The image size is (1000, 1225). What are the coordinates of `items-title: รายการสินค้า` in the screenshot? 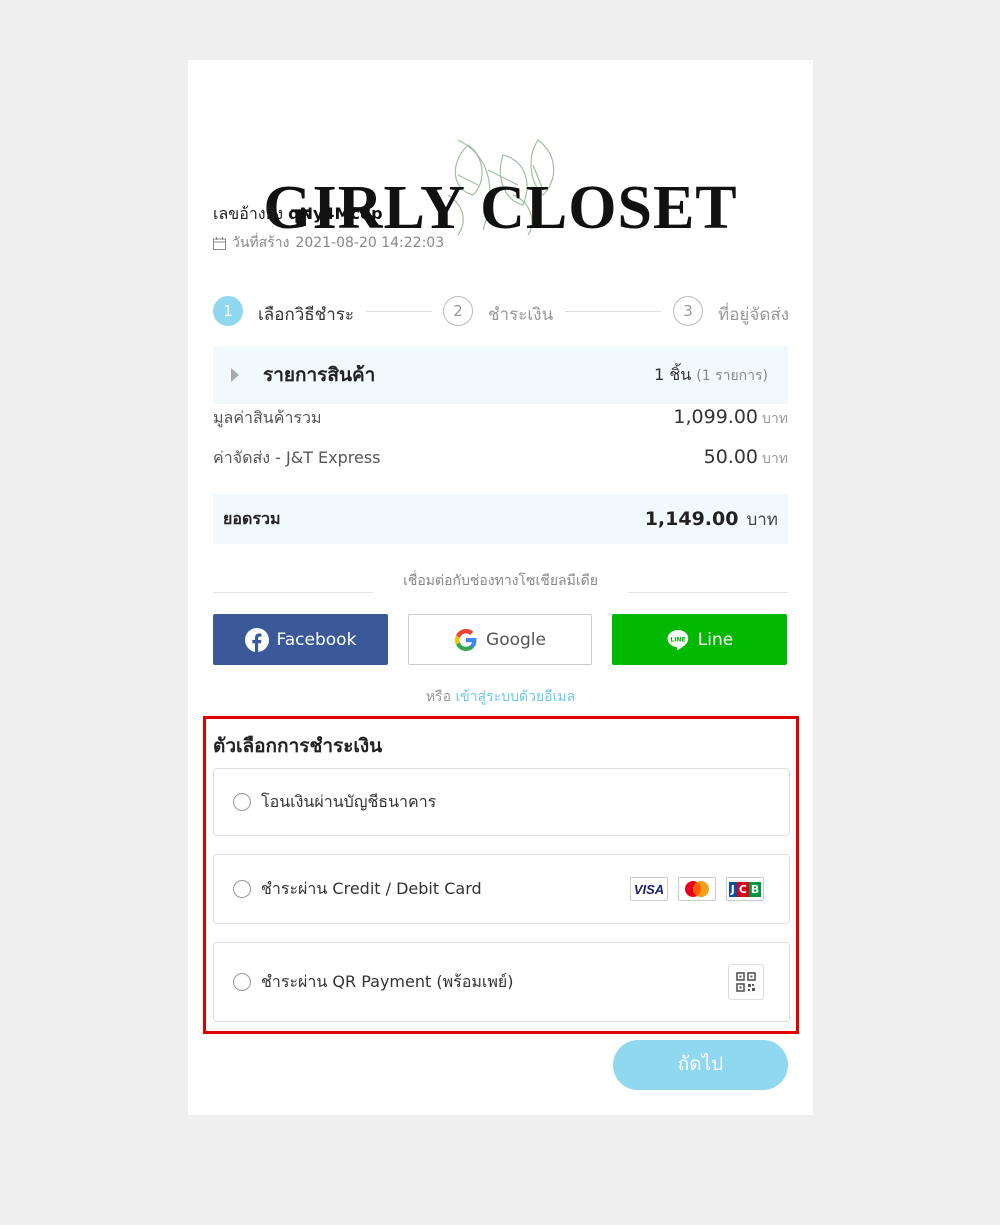 It's located at (319, 375).